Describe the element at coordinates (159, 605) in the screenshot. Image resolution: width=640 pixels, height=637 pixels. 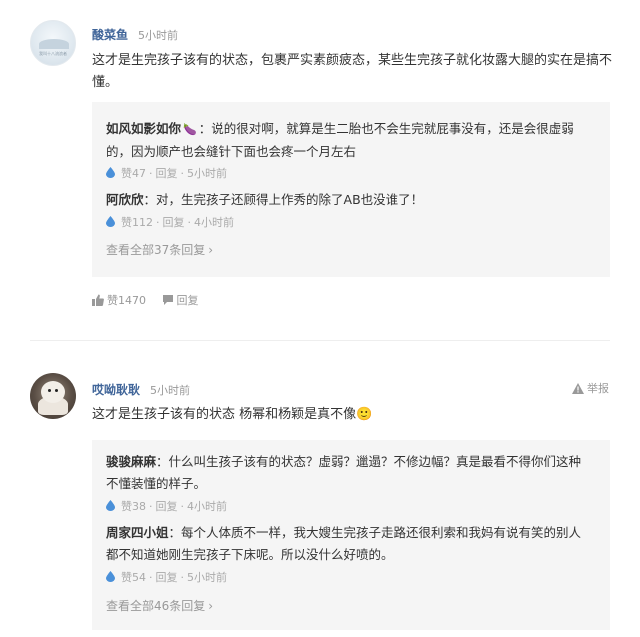
I see `view-all-replies-link: 查看全部46条回复 ›` at that location.